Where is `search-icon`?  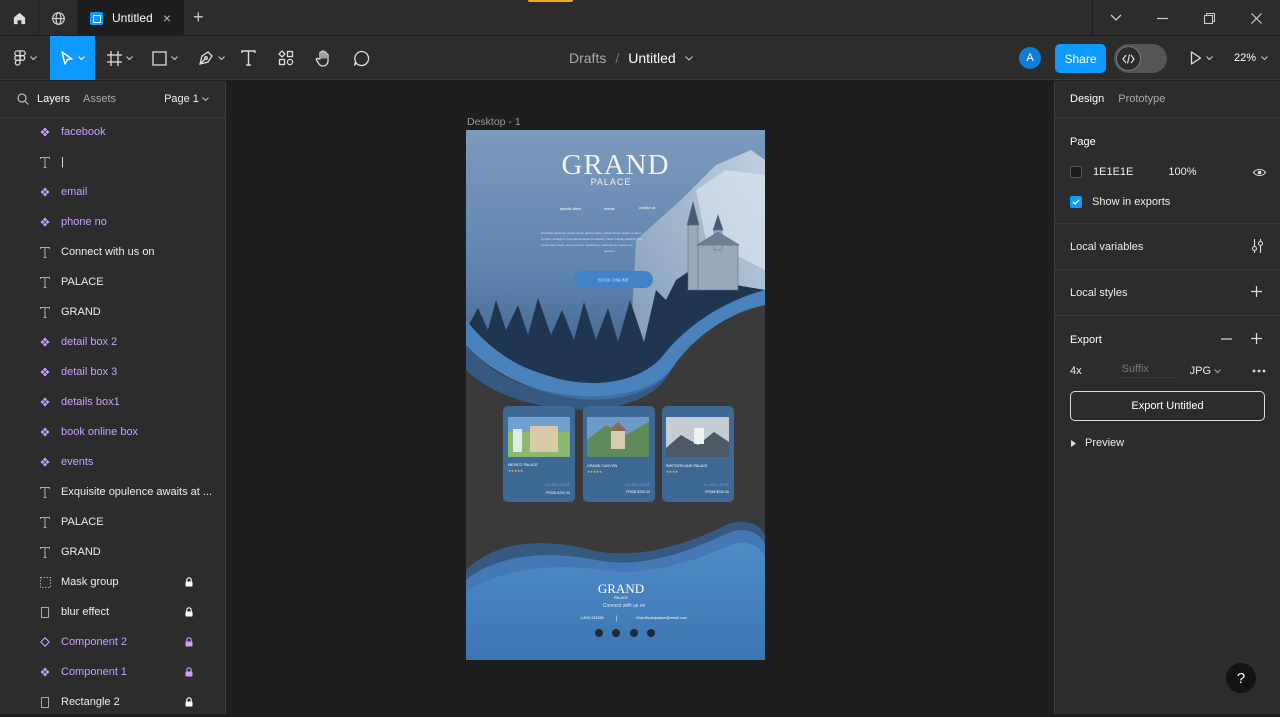
search-icon is located at coordinates (23, 99).